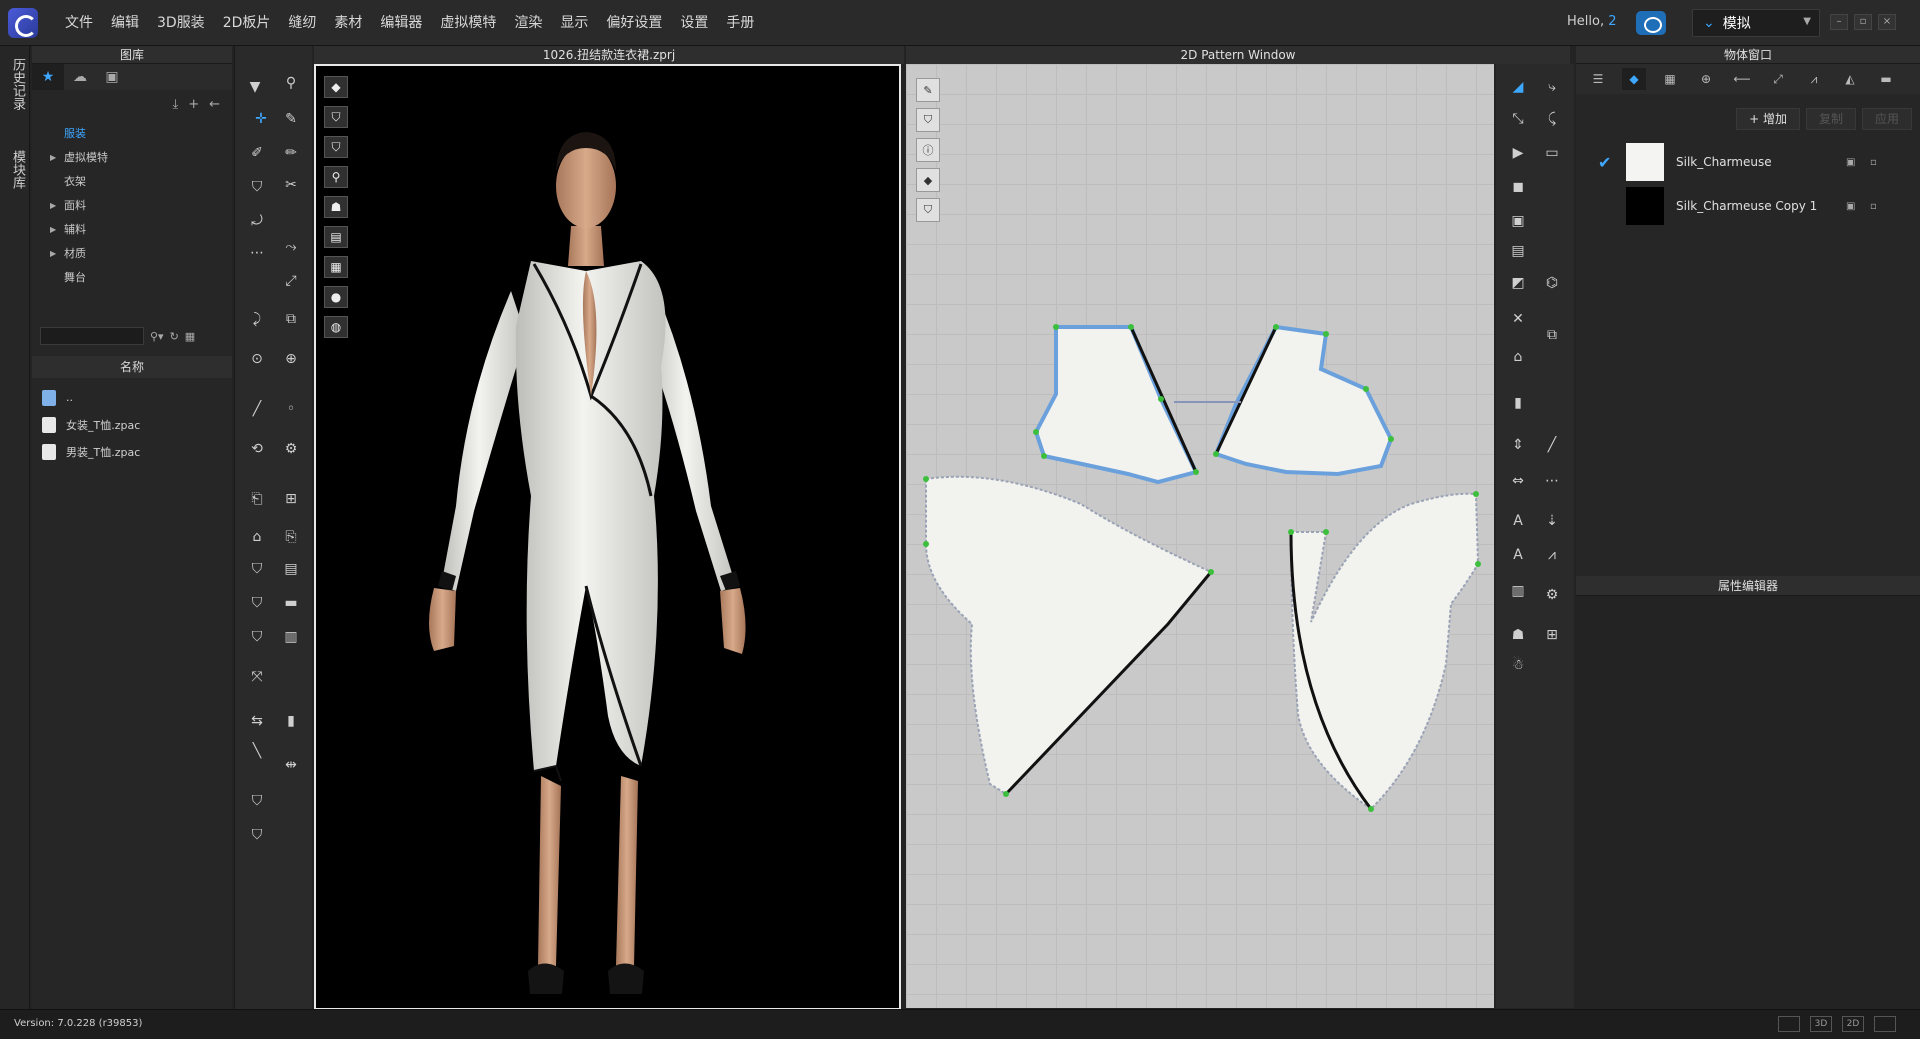  I want to click on notch-icon: ⌬, so click(1552, 283).